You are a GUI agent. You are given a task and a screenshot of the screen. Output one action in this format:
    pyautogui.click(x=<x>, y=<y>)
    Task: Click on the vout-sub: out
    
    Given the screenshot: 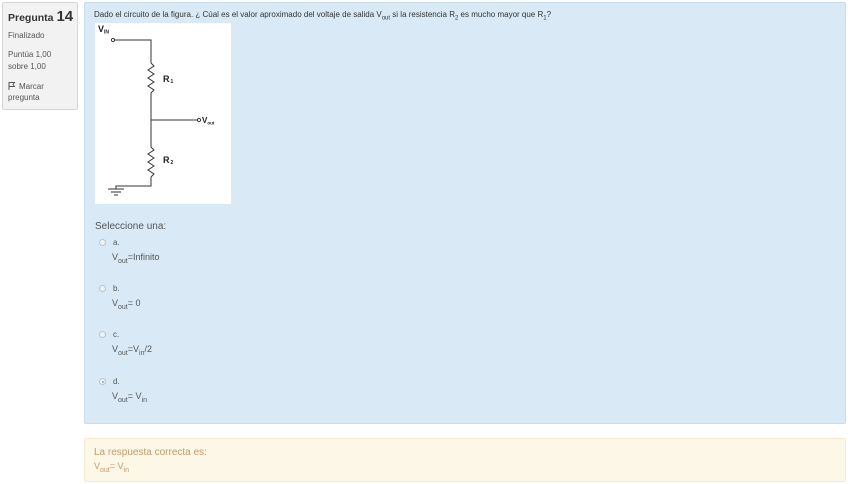 What is the action you would take?
    pyautogui.click(x=210, y=123)
    